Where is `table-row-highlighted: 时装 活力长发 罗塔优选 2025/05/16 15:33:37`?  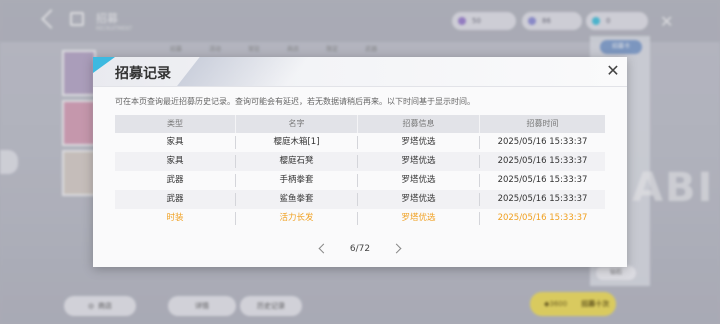 table-row-highlighted: 时装 活力长发 罗塔优选 2025/05/16 15:33:37 is located at coordinates (360, 218).